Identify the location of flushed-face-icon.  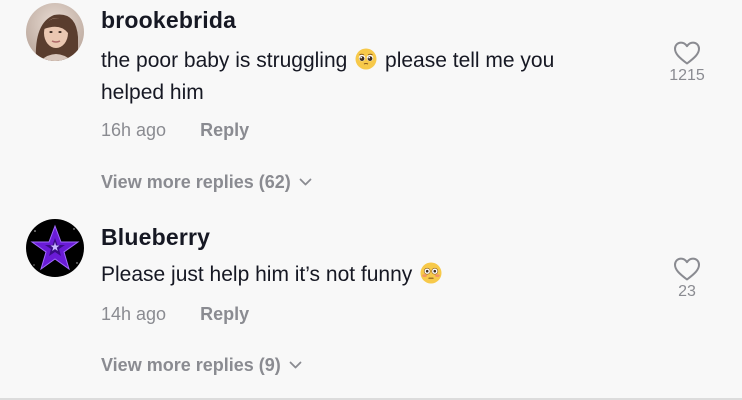
(431, 273).